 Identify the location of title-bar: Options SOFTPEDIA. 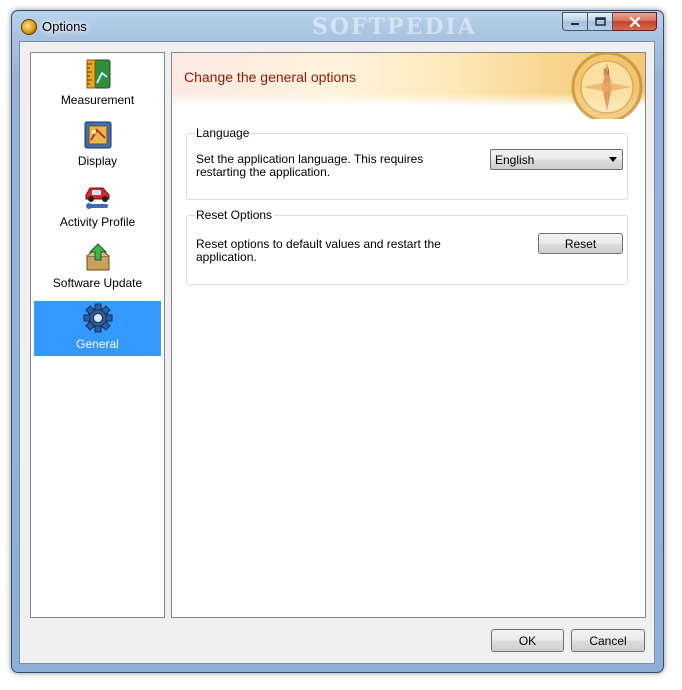
(337, 26).